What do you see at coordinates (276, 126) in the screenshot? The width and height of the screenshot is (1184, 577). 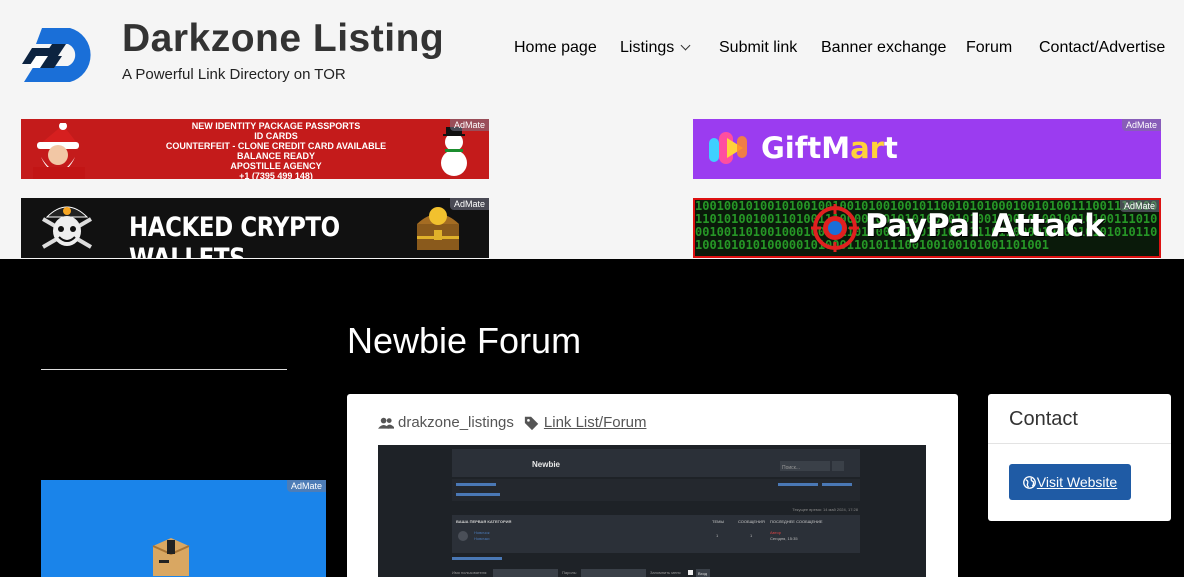 I see `ad-line: NEW IDENTITY PACKAGE PASSPORTS` at bounding box center [276, 126].